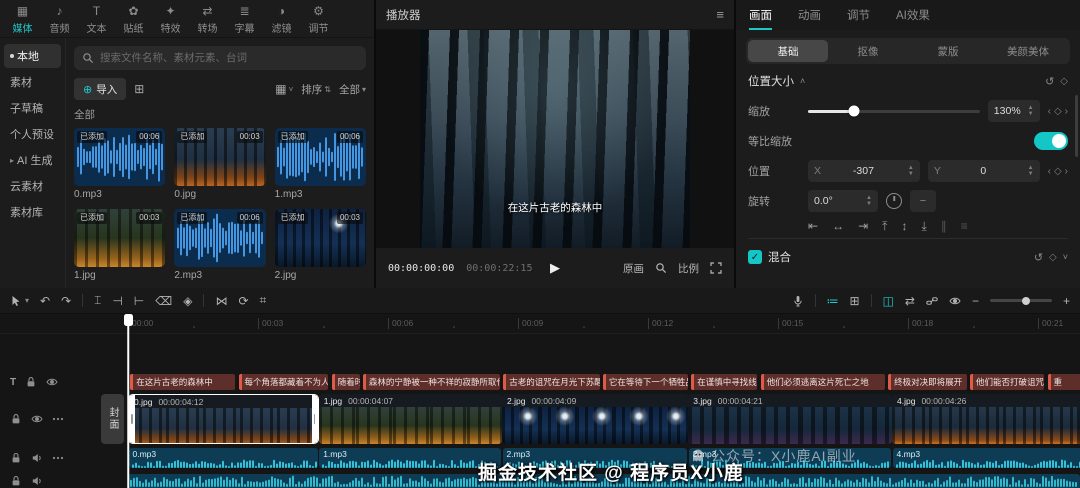  Describe the element at coordinates (838, 226) in the screenshot. I see `align-center-horizontal-icon: ↔` at that location.